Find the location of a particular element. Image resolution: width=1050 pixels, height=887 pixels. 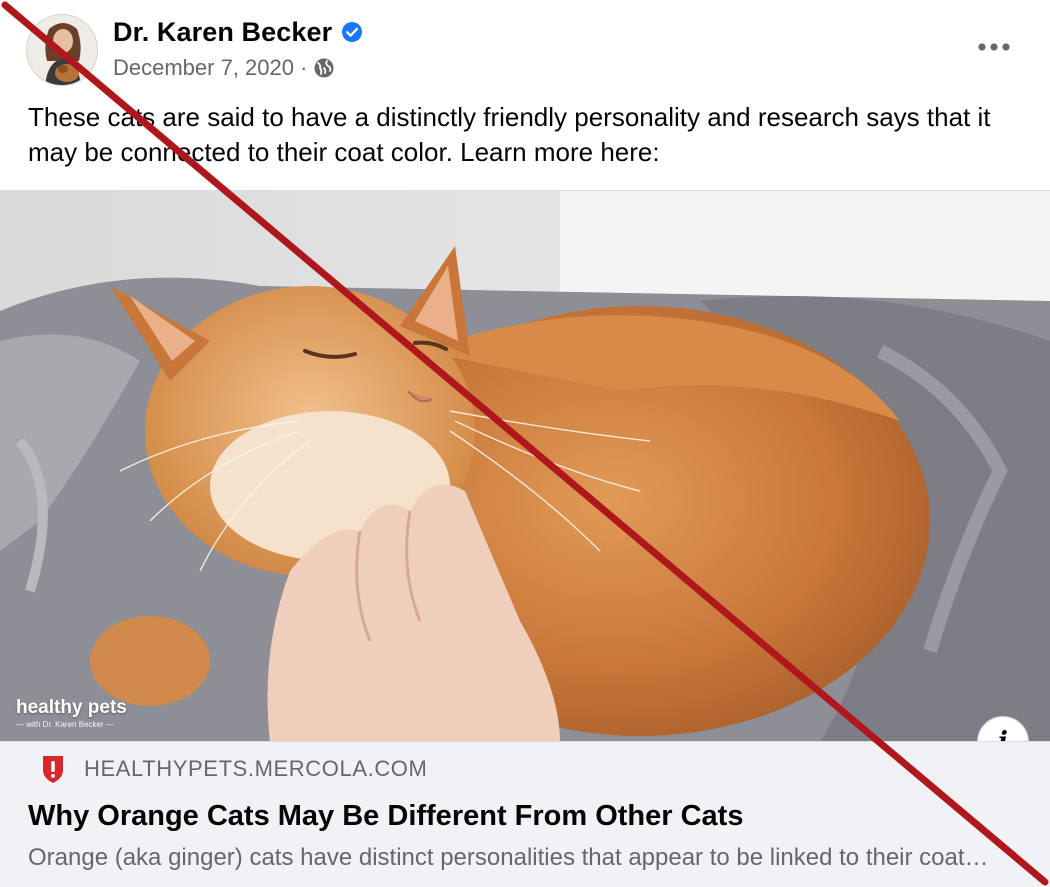

post-header: Dr. Karen Becker December 7, 2020 · is located at coordinates (525, 50).